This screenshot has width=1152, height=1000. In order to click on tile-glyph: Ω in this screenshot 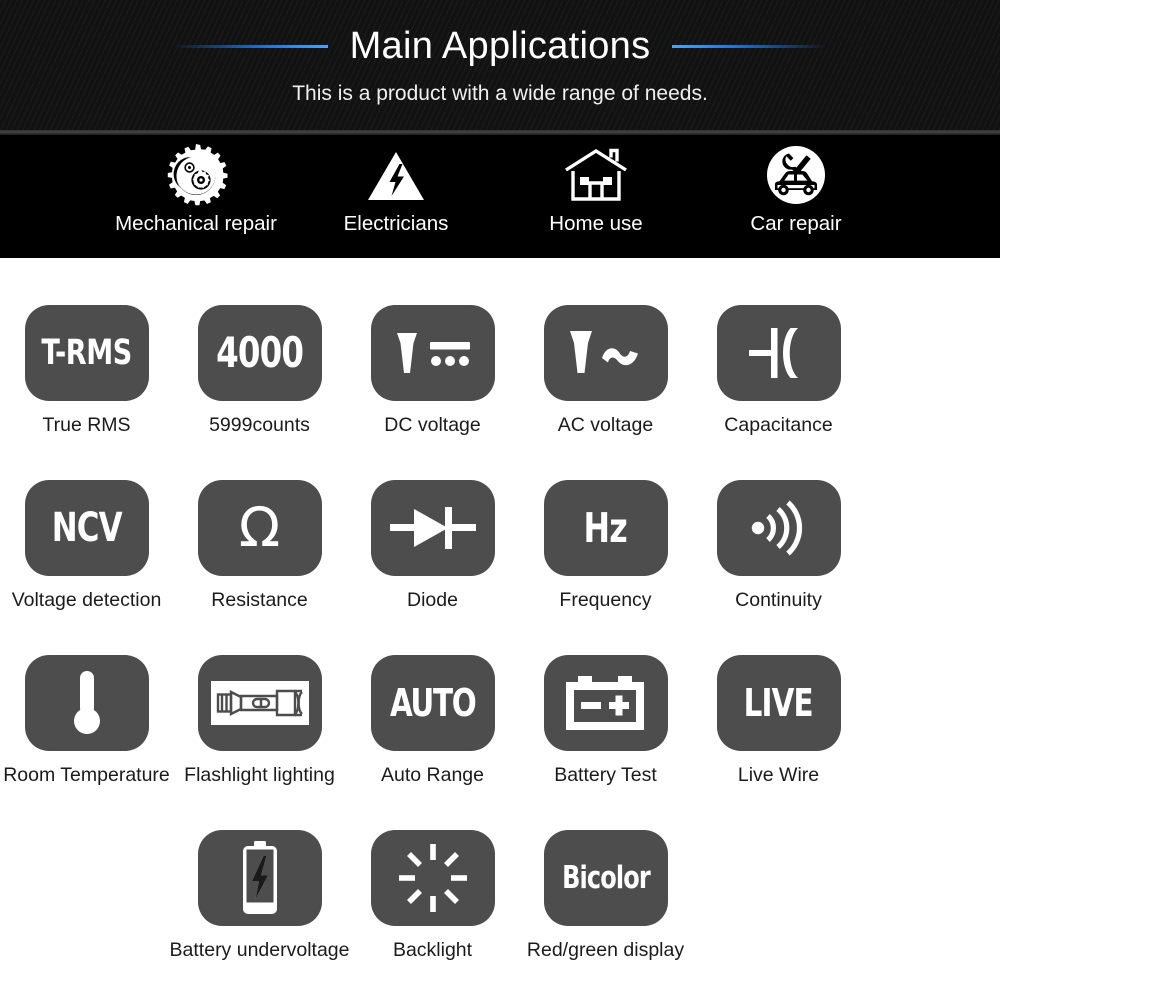, I will do `click(259, 527)`.